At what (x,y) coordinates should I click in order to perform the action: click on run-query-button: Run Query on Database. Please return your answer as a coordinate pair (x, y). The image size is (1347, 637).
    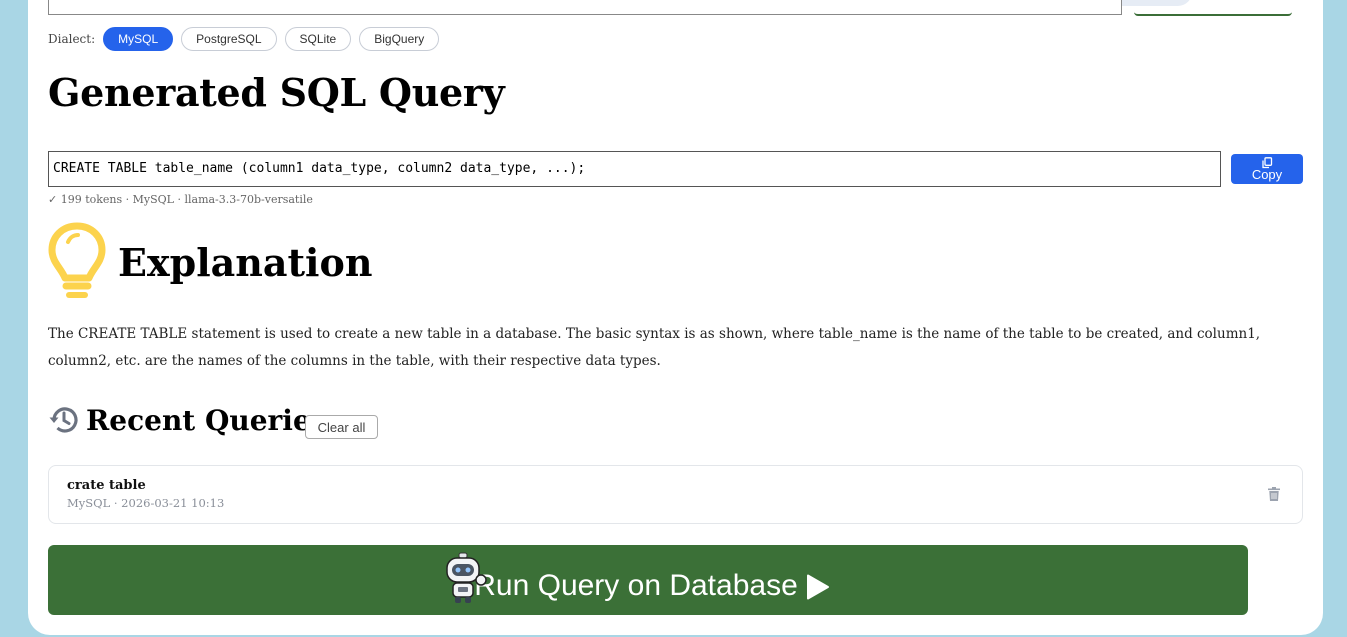
    Looking at the image, I should click on (648, 580).